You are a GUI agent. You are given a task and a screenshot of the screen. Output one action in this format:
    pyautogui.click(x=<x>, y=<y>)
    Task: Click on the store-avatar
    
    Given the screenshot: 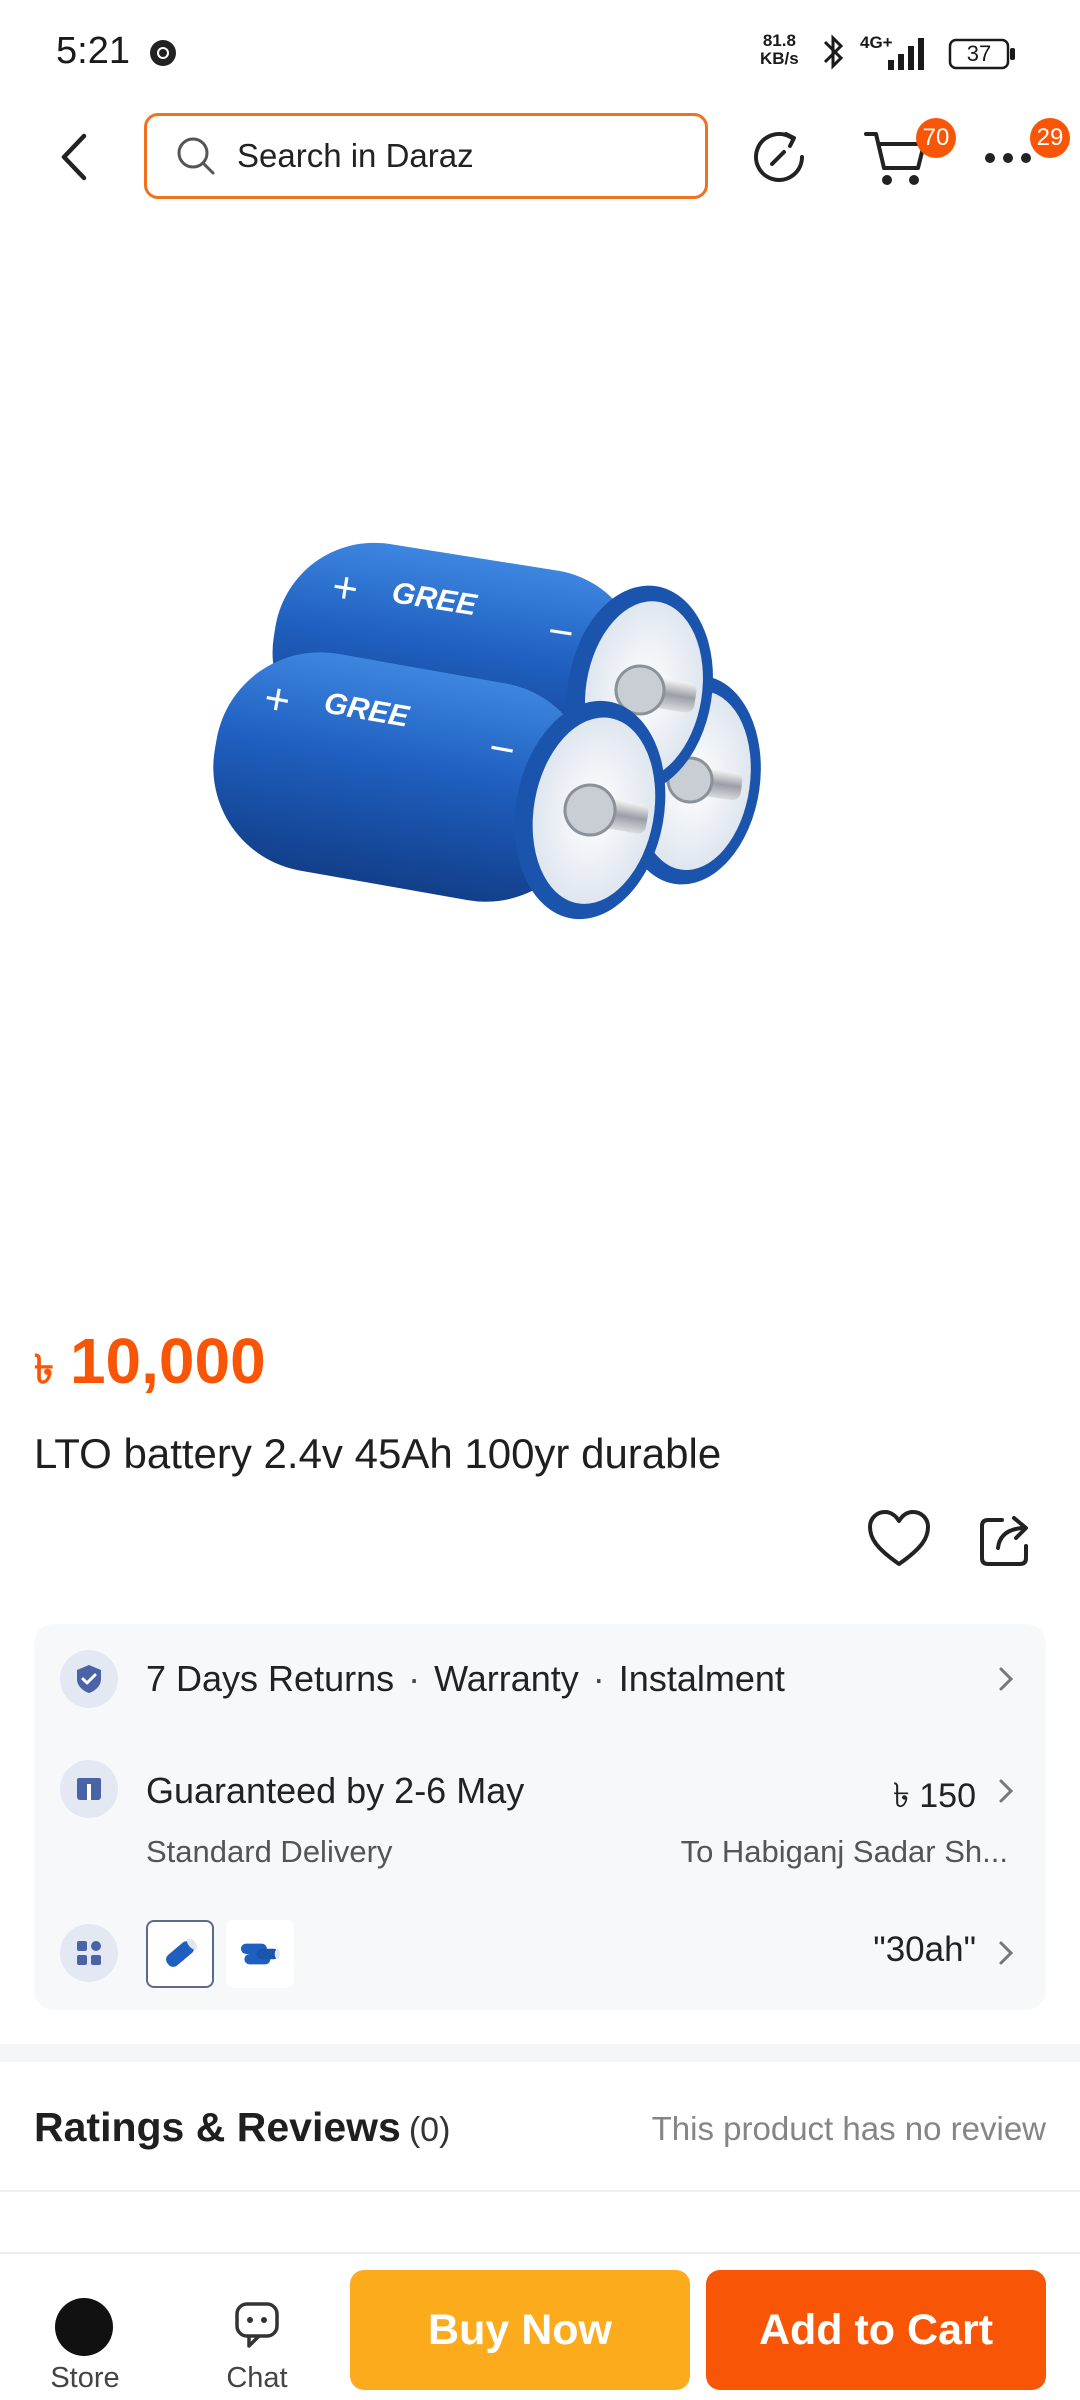 What is the action you would take?
    pyautogui.click(x=84, y=2327)
    